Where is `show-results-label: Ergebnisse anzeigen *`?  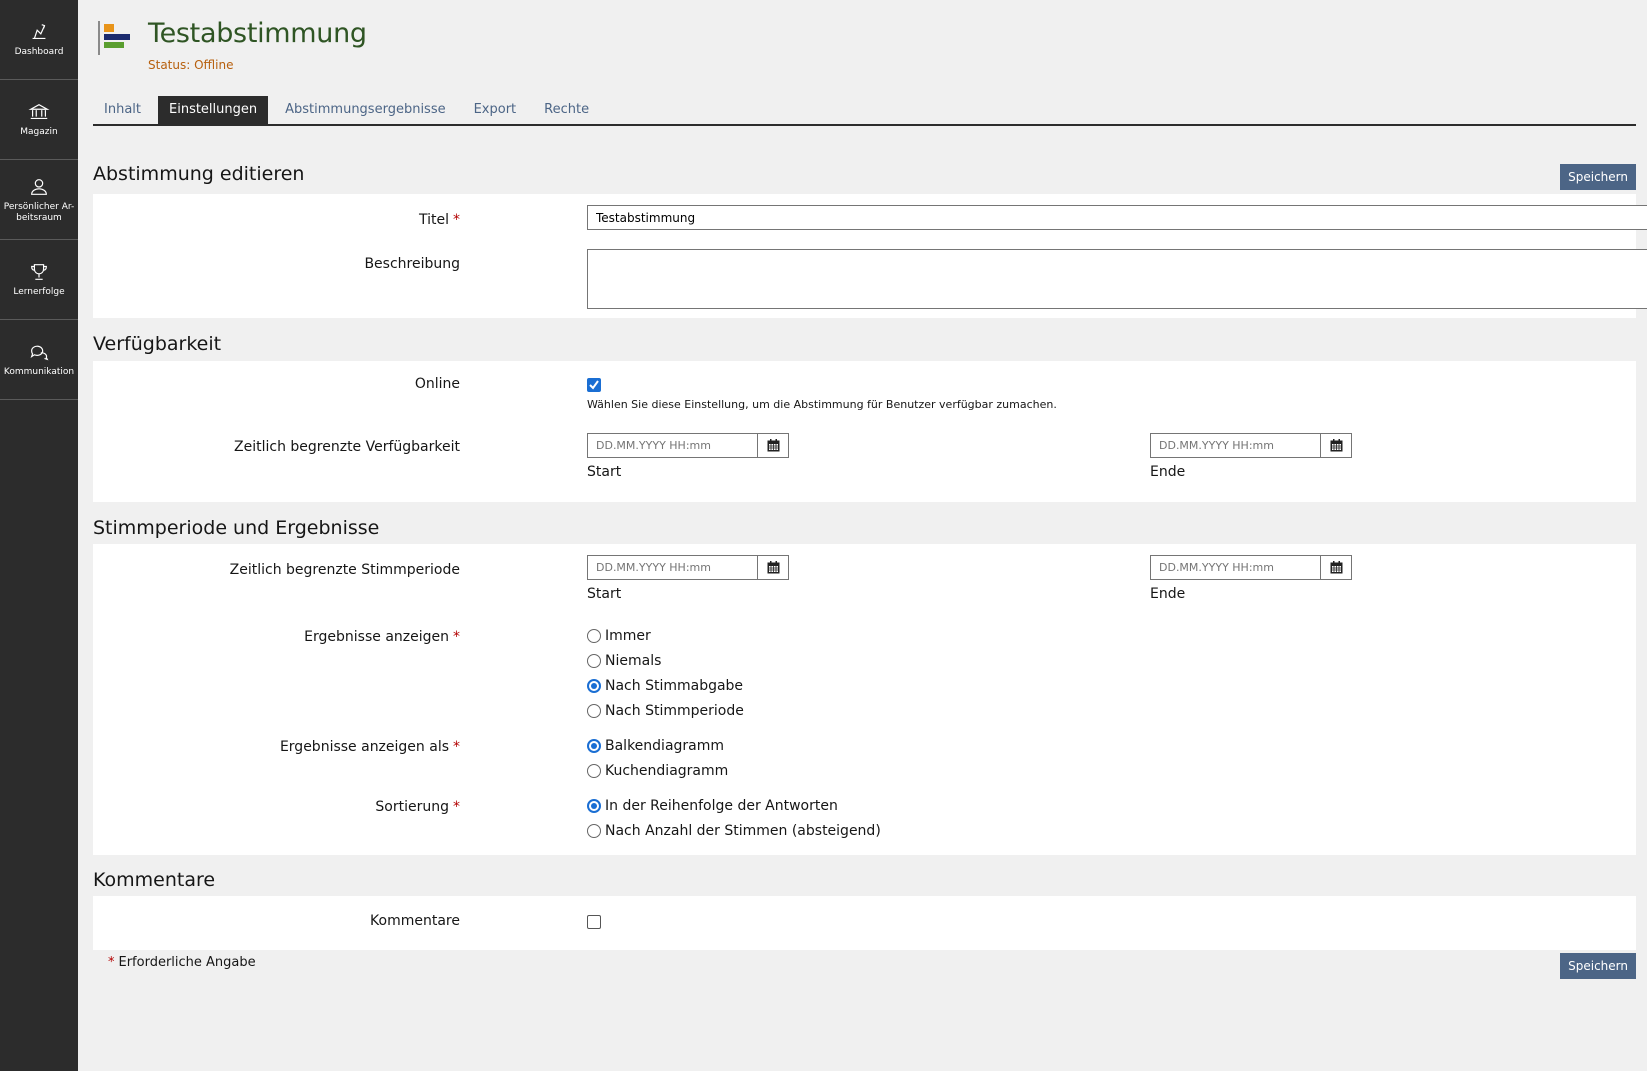
show-results-label: Ergebnisse anzeigen * is located at coordinates (382, 637).